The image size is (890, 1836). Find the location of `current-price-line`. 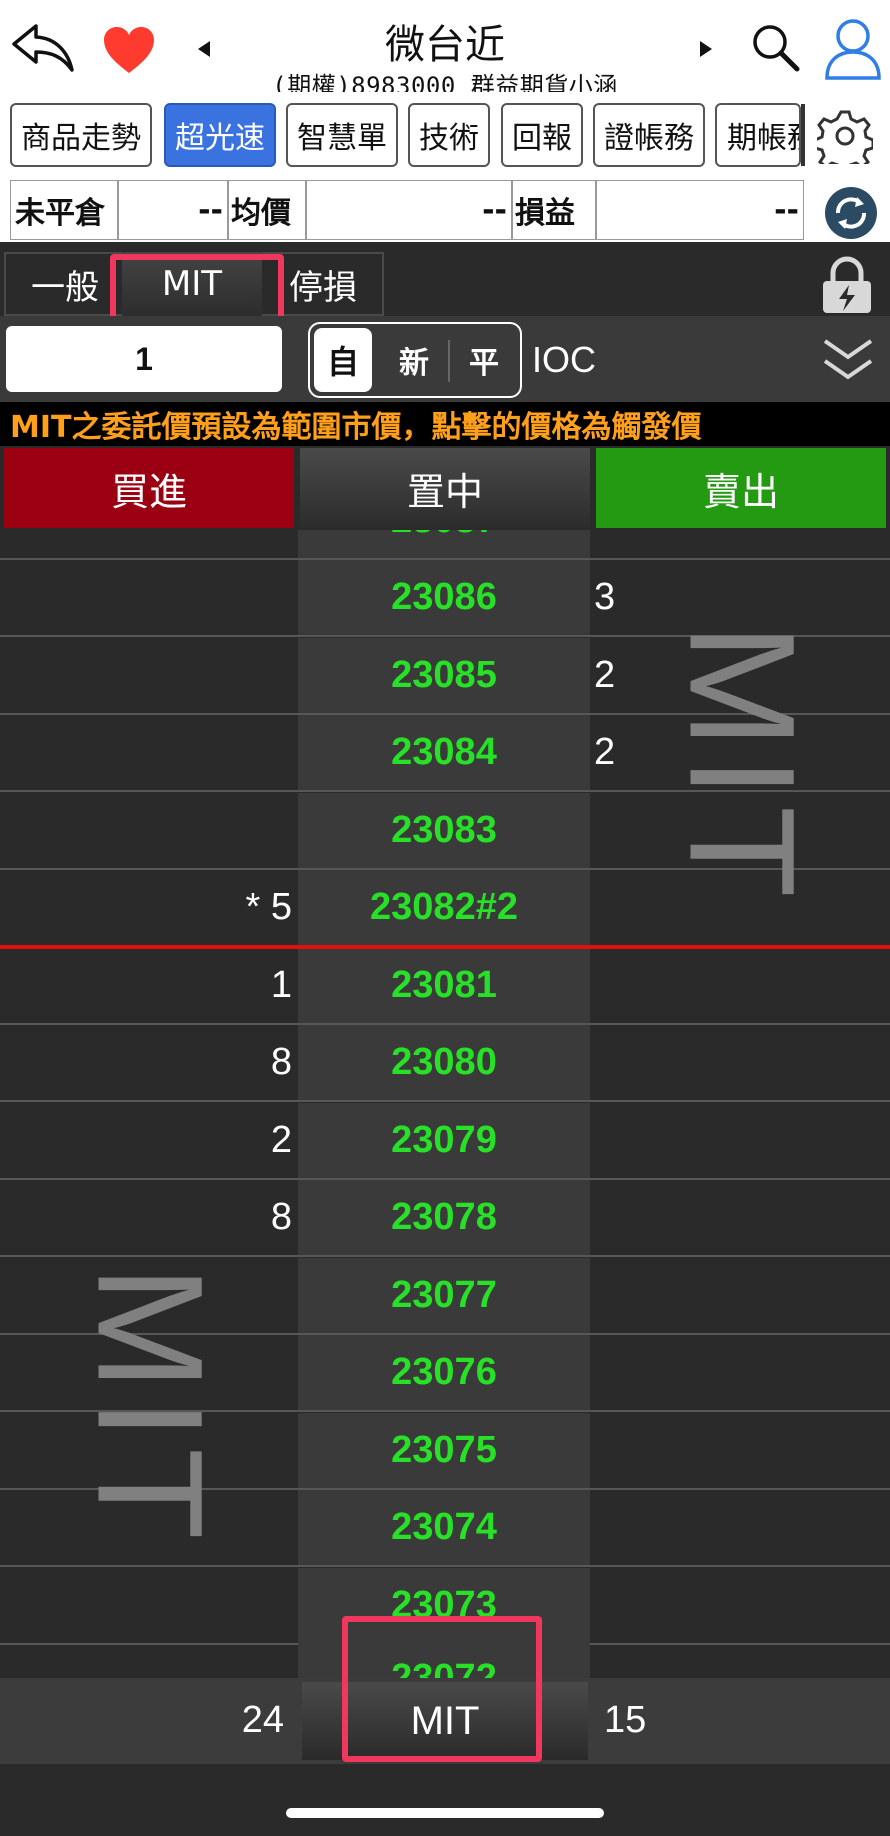

current-price-line is located at coordinates (445, 947).